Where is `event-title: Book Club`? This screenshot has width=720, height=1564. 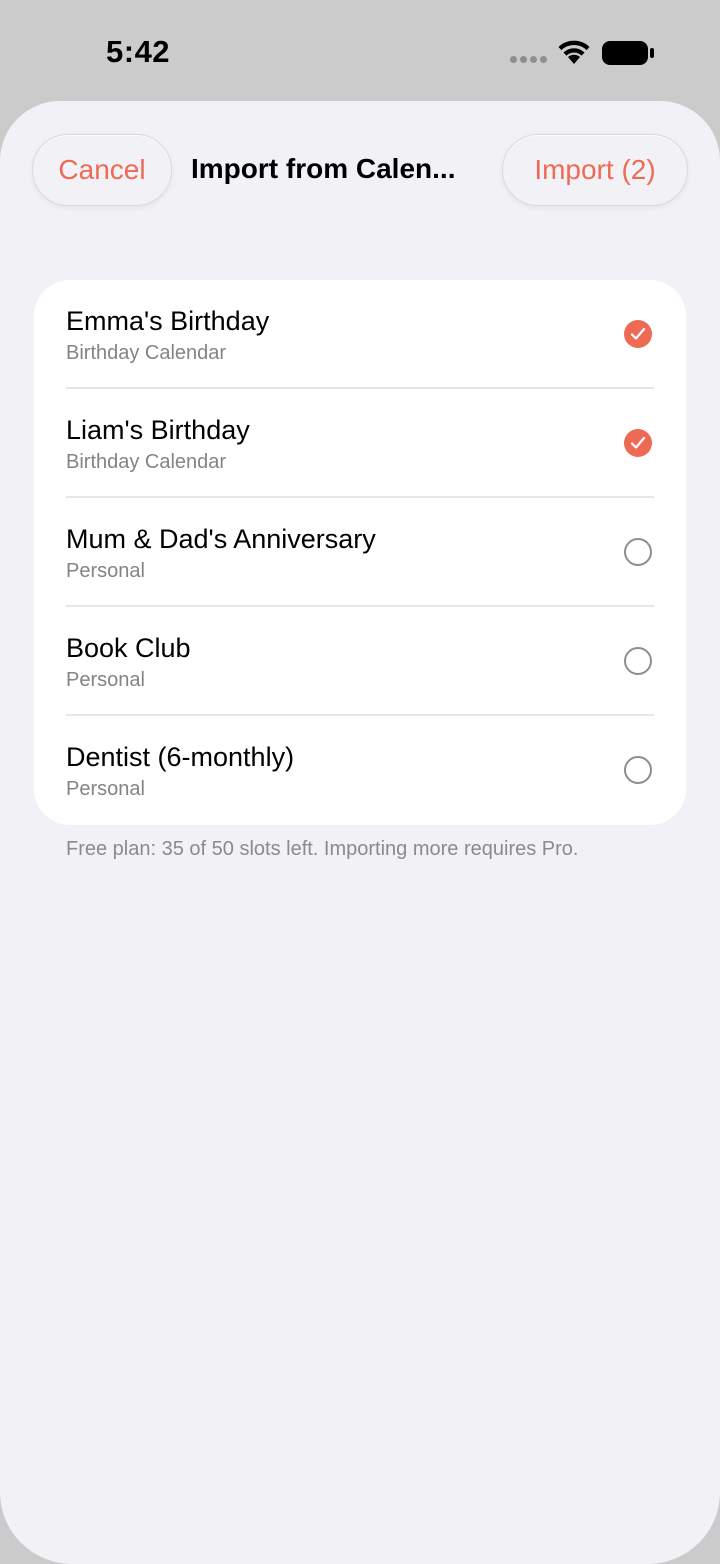
event-title: Book Club is located at coordinates (128, 648).